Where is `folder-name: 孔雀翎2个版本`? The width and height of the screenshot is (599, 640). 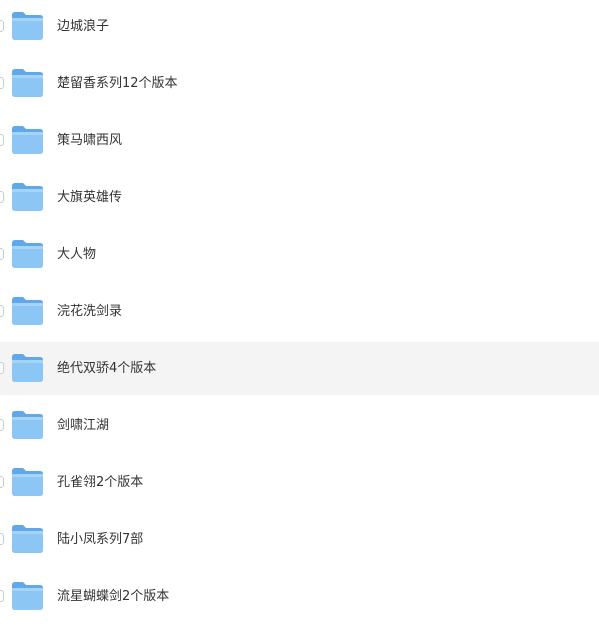
folder-name: 孔雀翎2个版本 is located at coordinates (100, 482).